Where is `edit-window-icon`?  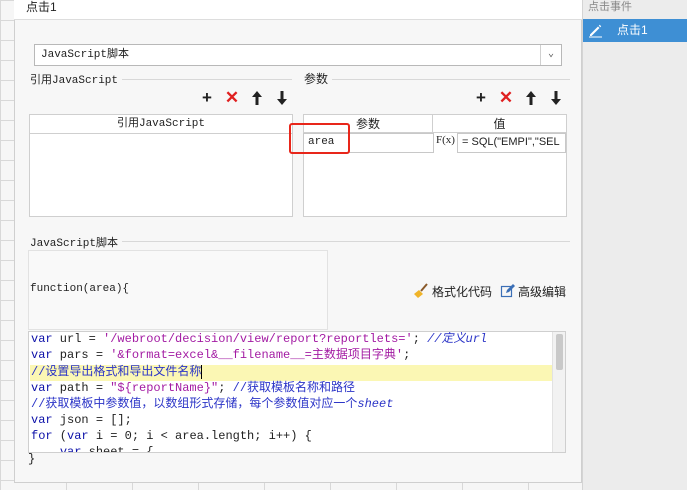 edit-window-icon is located at coordinates (508, 291).